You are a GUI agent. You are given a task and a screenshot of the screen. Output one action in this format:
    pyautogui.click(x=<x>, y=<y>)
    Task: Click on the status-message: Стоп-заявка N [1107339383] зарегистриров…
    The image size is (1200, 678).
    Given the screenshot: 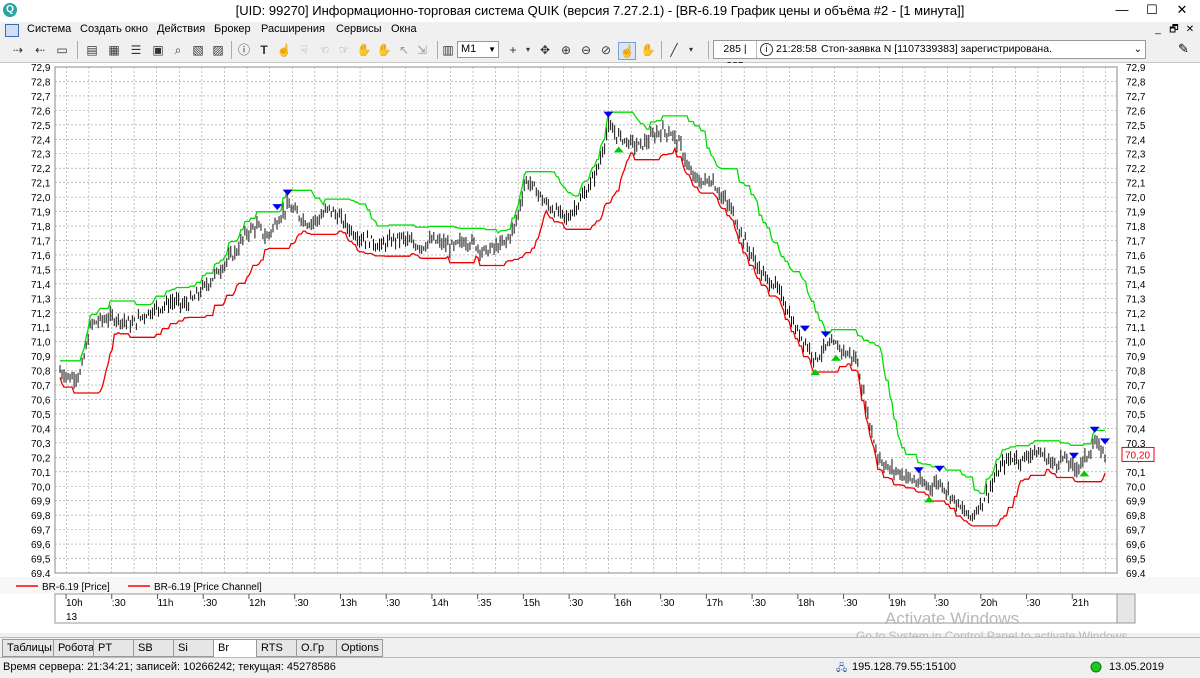 What is the action you would take?
    pyautogui.click(x=936, y=49)
    